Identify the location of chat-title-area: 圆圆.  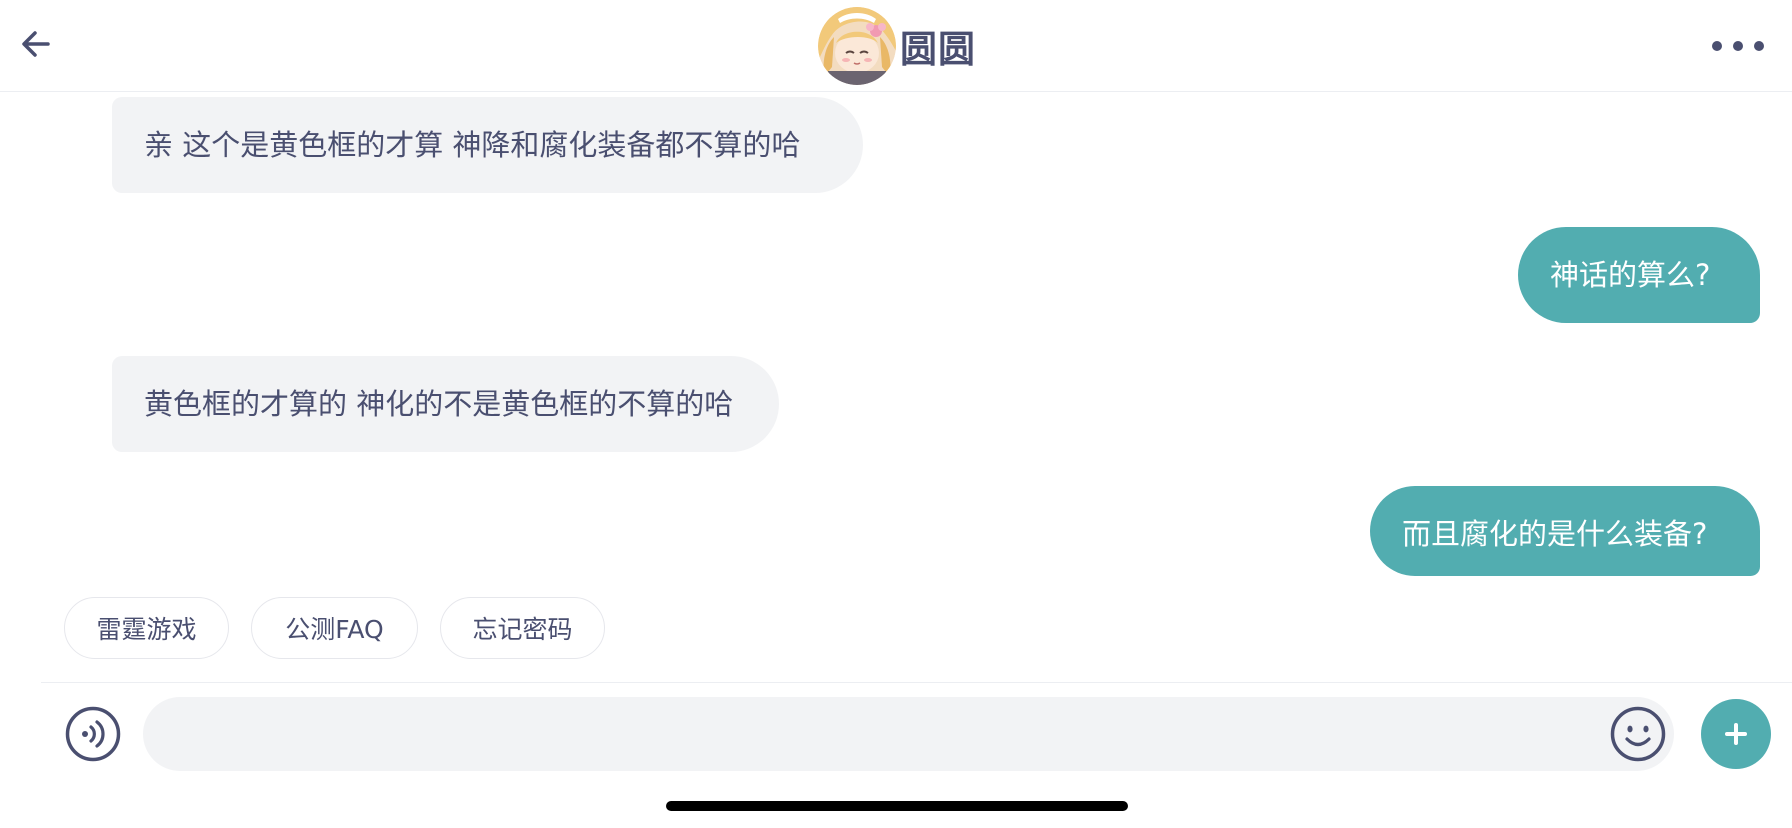
(897, 46).